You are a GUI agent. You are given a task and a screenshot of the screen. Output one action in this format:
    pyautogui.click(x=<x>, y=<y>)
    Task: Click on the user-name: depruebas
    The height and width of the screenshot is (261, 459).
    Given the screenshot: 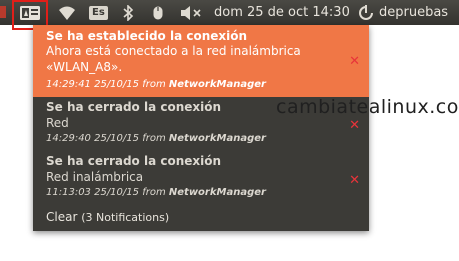 What is the action you would take?
    pyautogui.click(x=414, y=12)
    